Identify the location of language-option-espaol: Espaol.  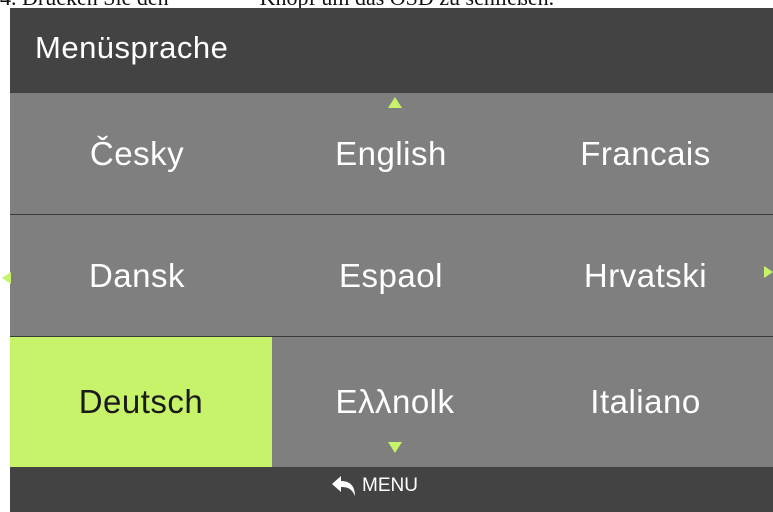
(391, 275).